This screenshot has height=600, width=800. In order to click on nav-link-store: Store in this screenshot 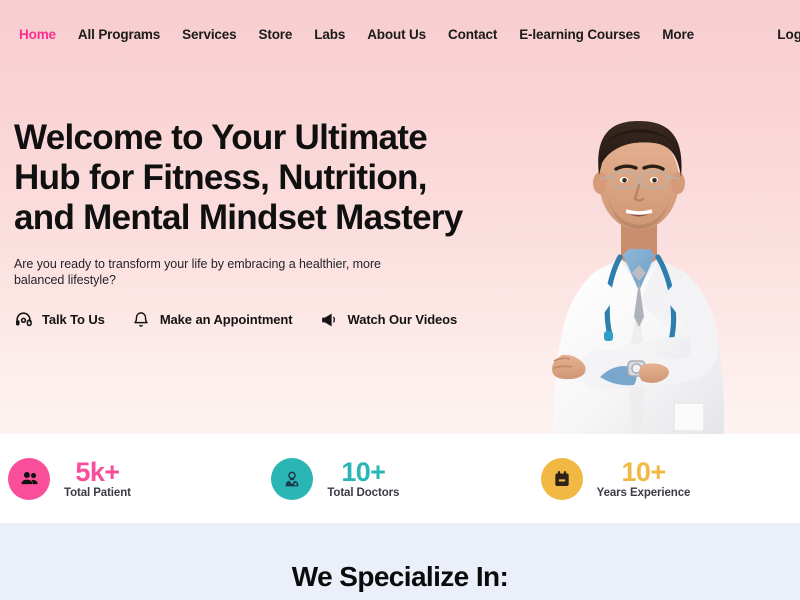, I will do `click(276, 35)`.